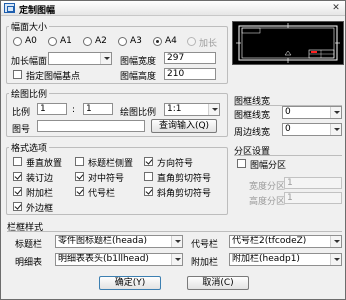  Describe the element at coordinates (17, 161) in the screenshot. I see `vertical-checkbox` at that location.